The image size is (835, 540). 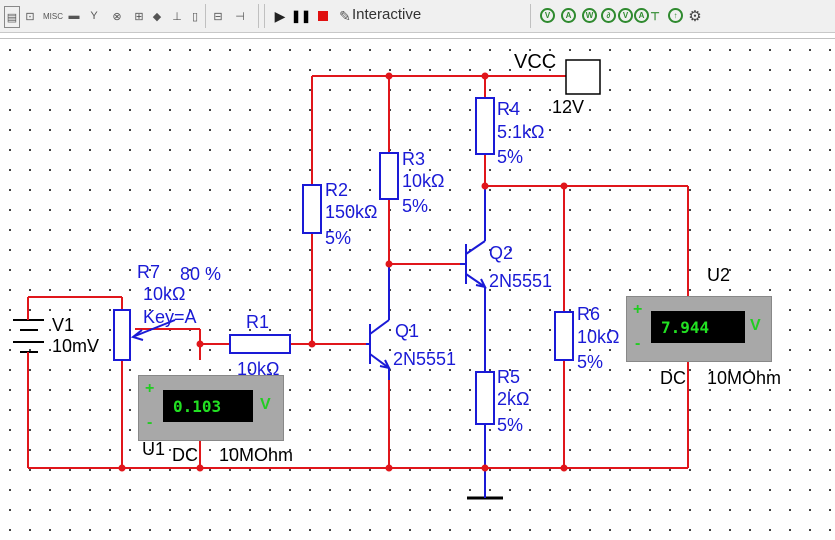 What do you see at coordinates (521, 132) in the screenshot?
I see `r4-value: 5.1kΩ` at bounding box center [521, 132].